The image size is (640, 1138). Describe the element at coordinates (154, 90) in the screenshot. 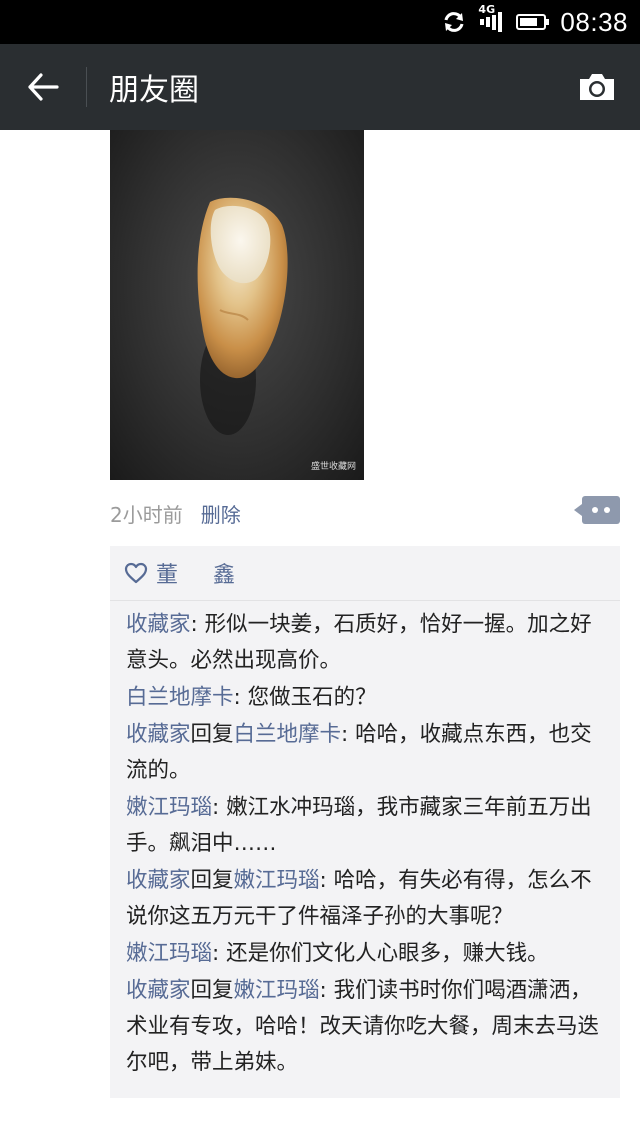

I see `page-title: 朋友圈` at that location.